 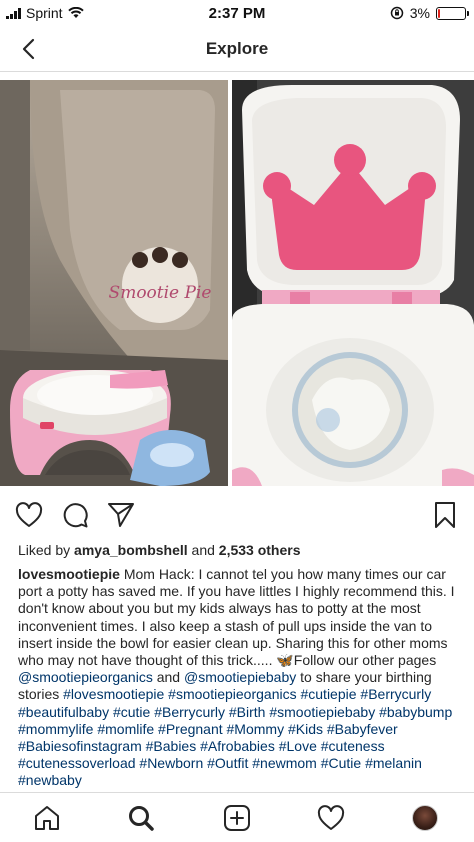 I want to click on mention-link: @smootiepiebaby, so click(x=240, y=677).